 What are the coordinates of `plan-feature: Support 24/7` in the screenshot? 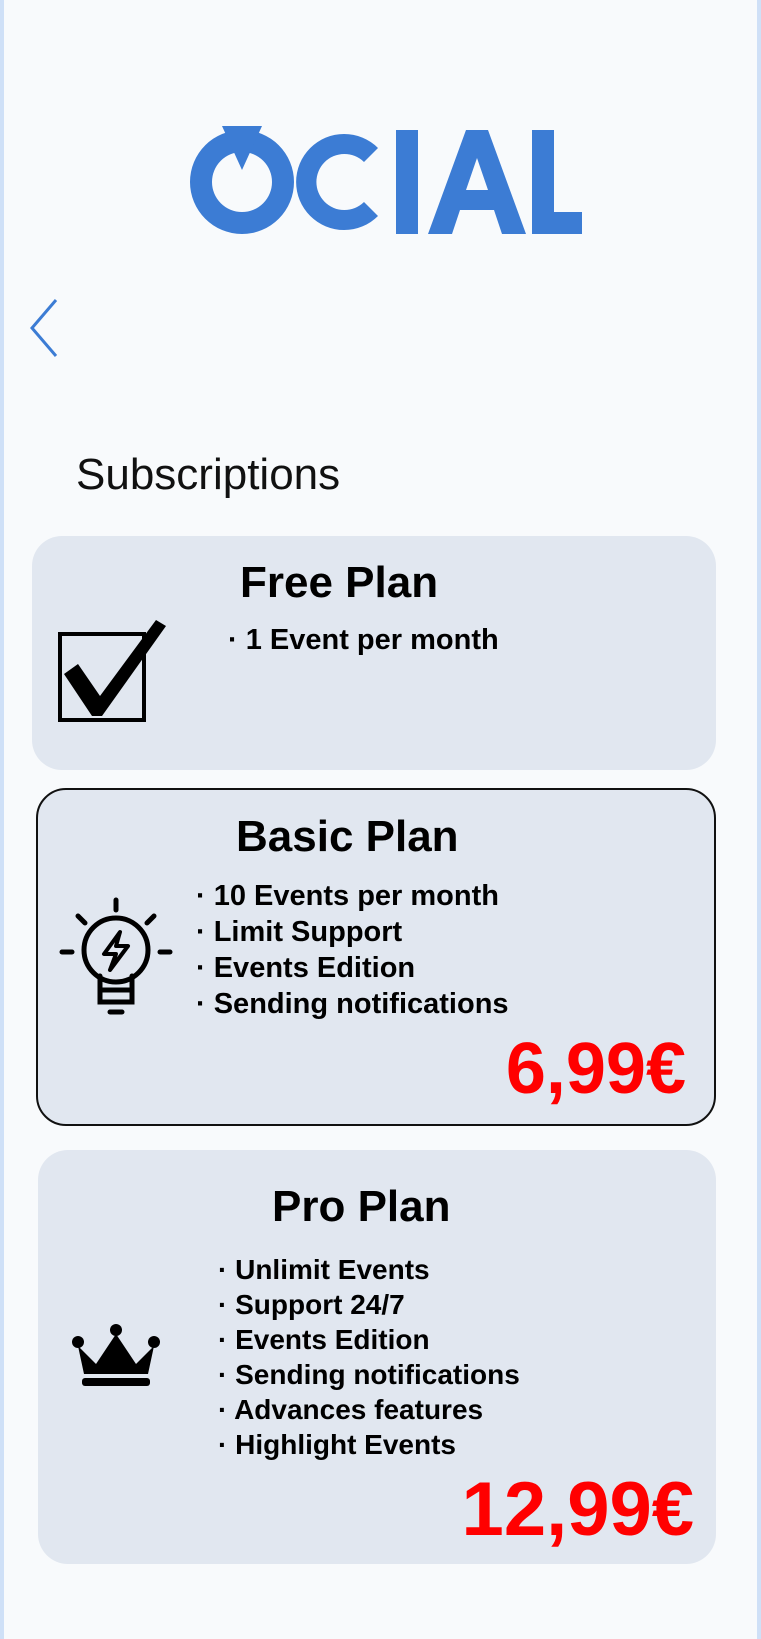 It's located at (369, 1304).